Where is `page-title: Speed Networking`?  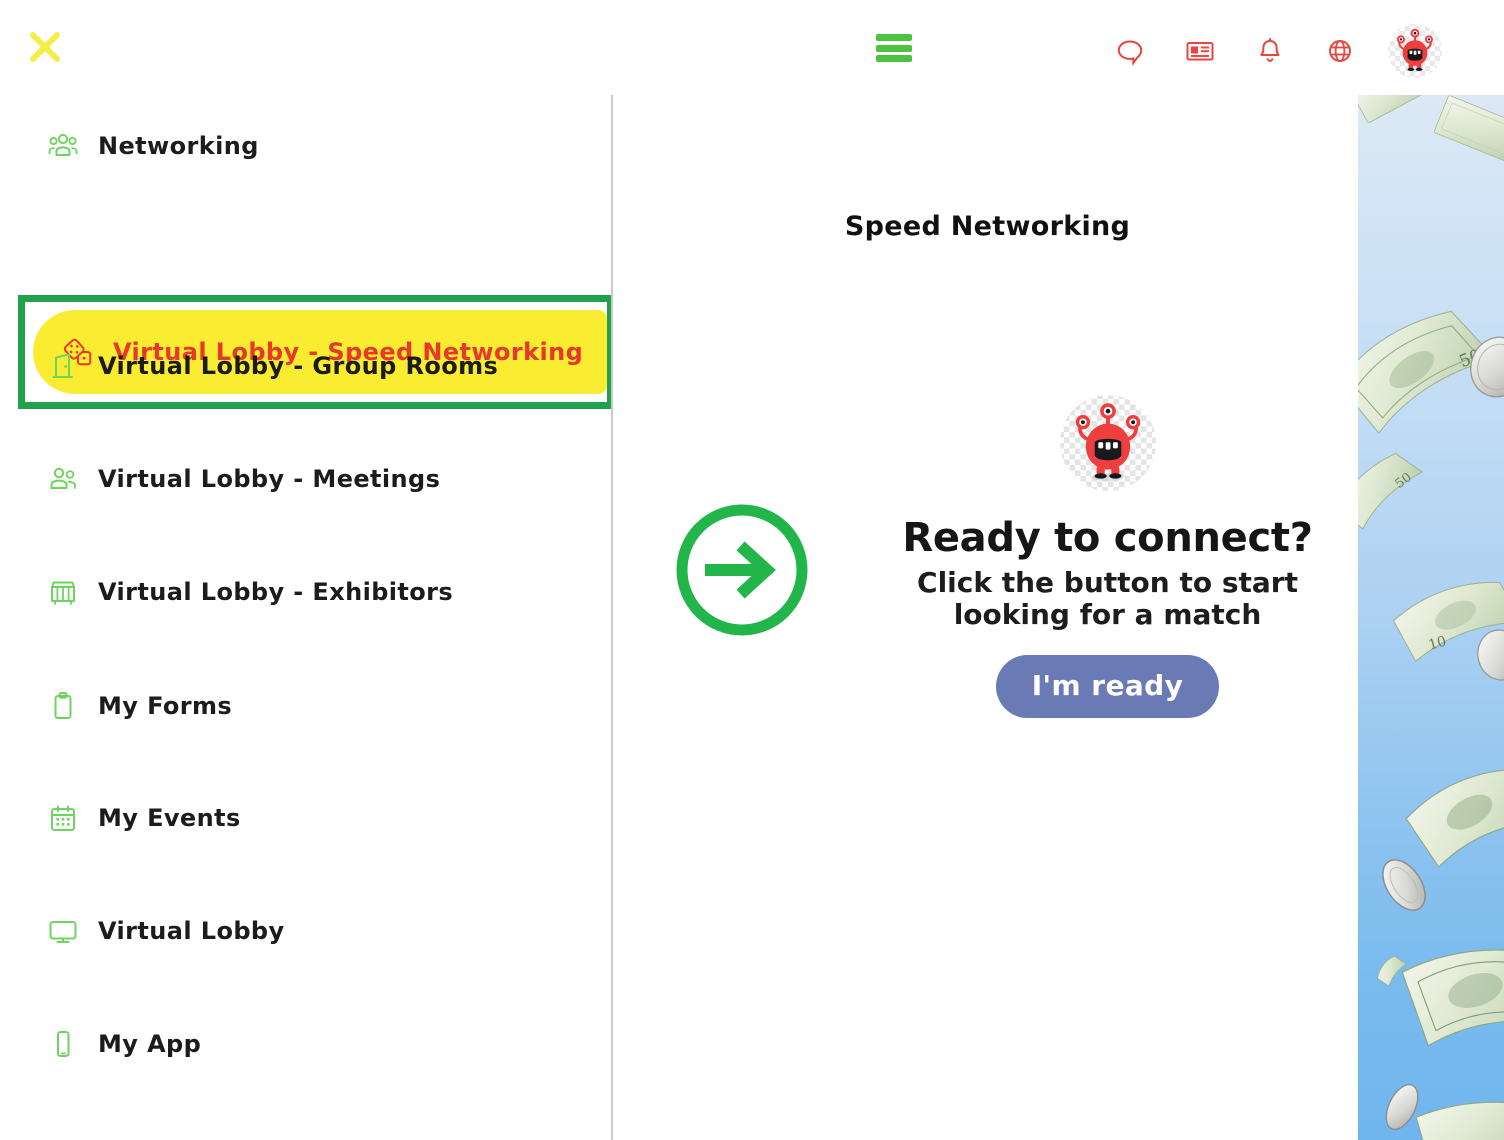 page-title: Speed Networking is located at coordinates (987, 226).